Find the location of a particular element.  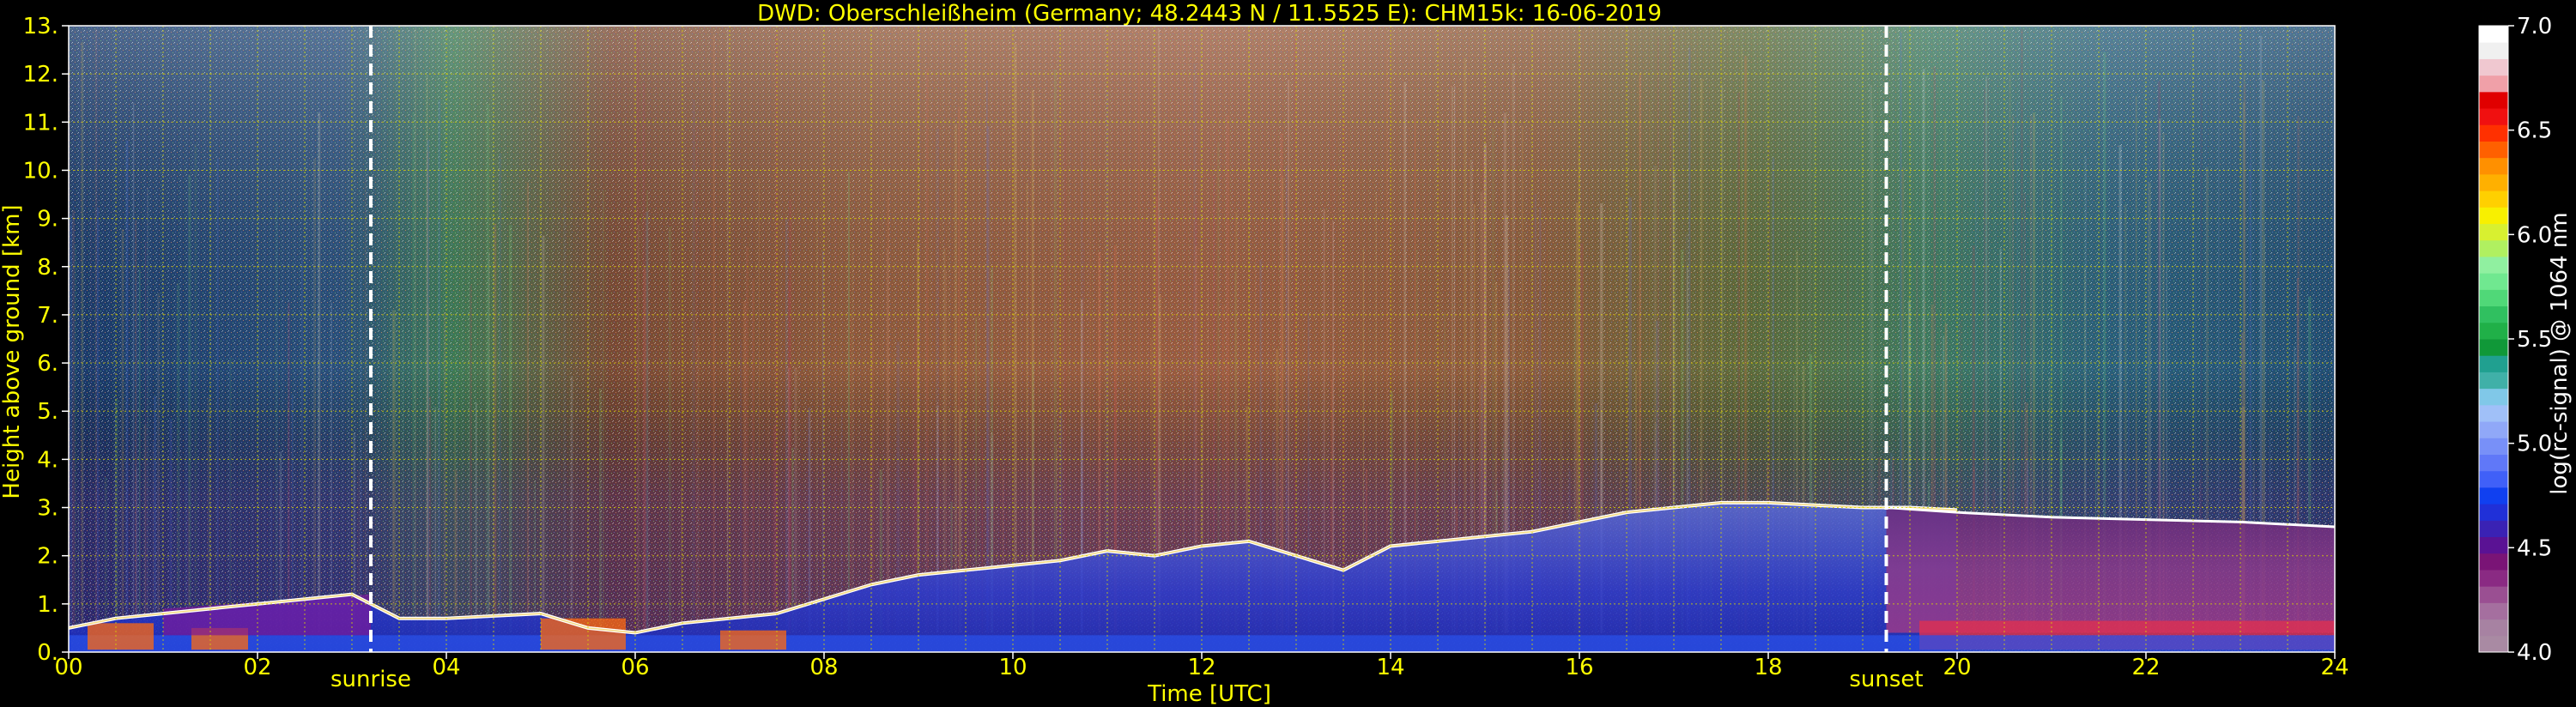

x-tick-label: 14 is located at coordinates (1390, 667).